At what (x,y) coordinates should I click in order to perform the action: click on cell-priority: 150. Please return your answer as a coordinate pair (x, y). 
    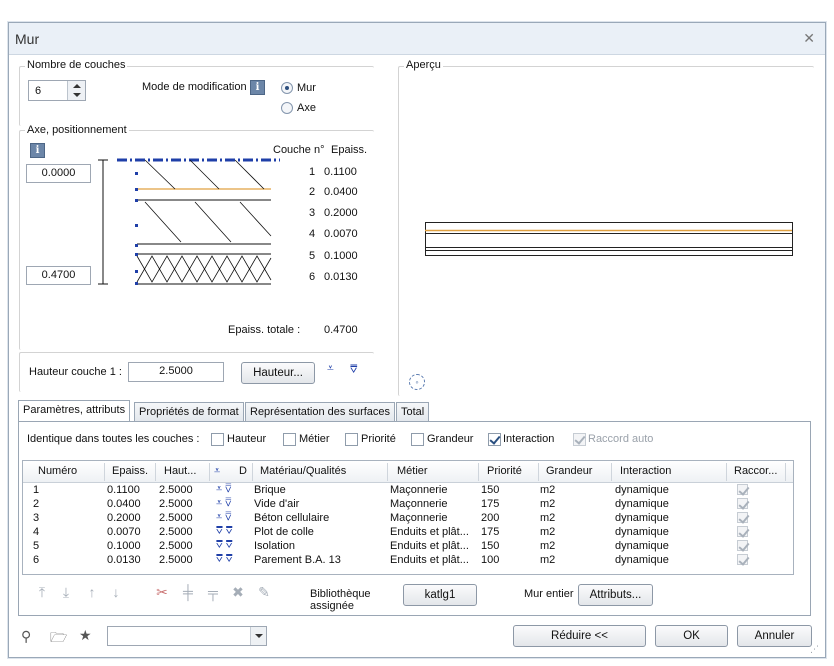
    Looking at the image, I should click on (490, 490).